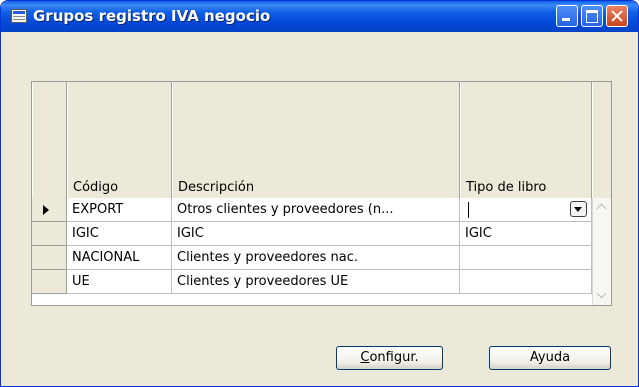 The height and width of the screenshot is (387, 639). What do you see at coordinates (119, 258) in the screenshot?
I see `cell-codigo: NACIONAL` at bounding box center [119, 258].